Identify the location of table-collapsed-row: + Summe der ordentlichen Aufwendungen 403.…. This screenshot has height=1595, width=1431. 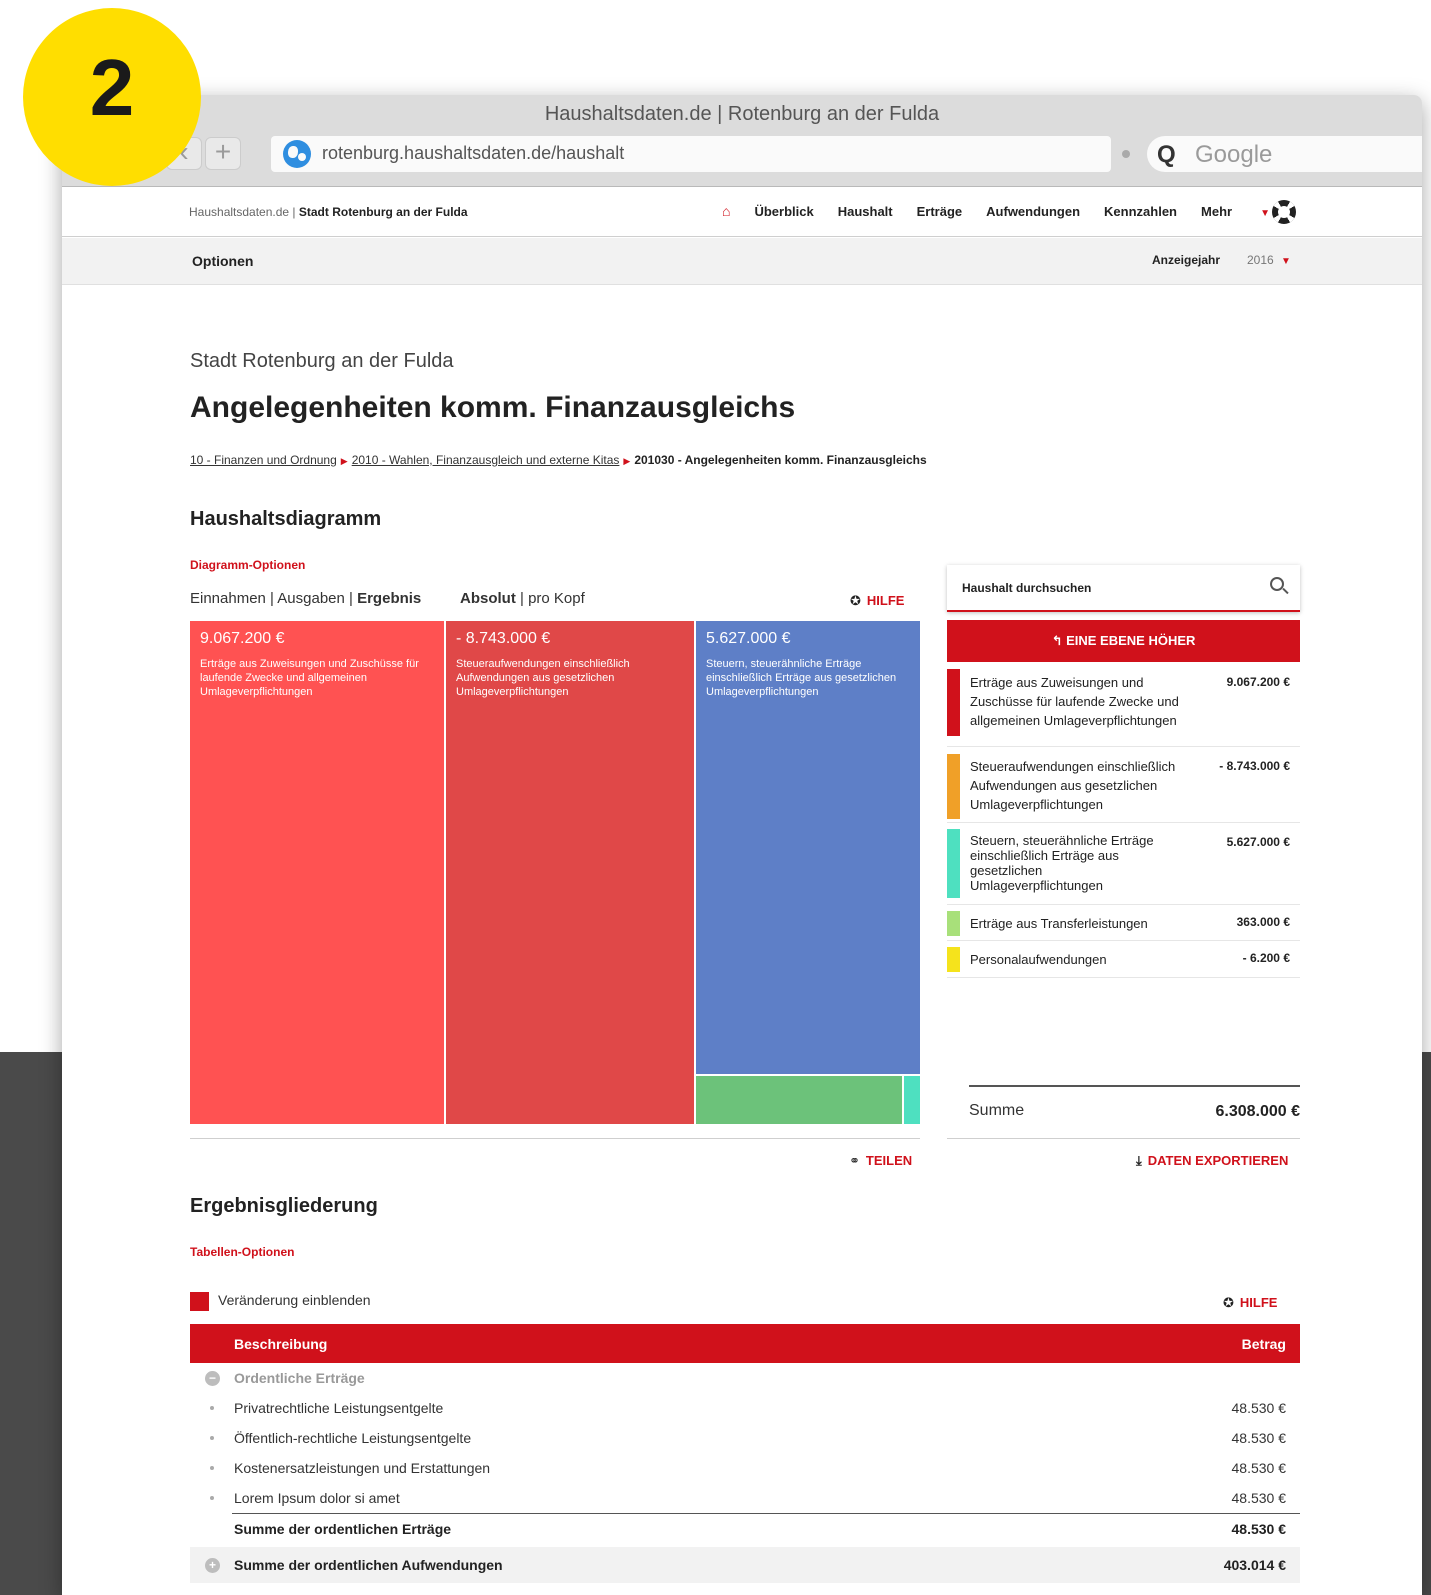
(745, 1565).